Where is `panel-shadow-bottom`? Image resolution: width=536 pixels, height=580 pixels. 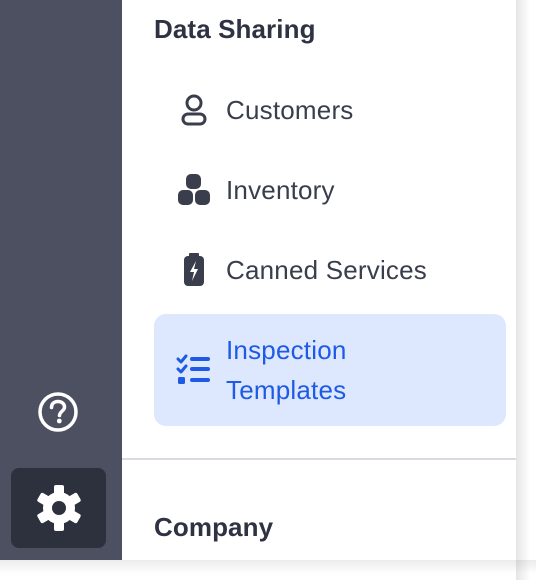 panel-shadow-bottom is located at coordinates (268, 570).